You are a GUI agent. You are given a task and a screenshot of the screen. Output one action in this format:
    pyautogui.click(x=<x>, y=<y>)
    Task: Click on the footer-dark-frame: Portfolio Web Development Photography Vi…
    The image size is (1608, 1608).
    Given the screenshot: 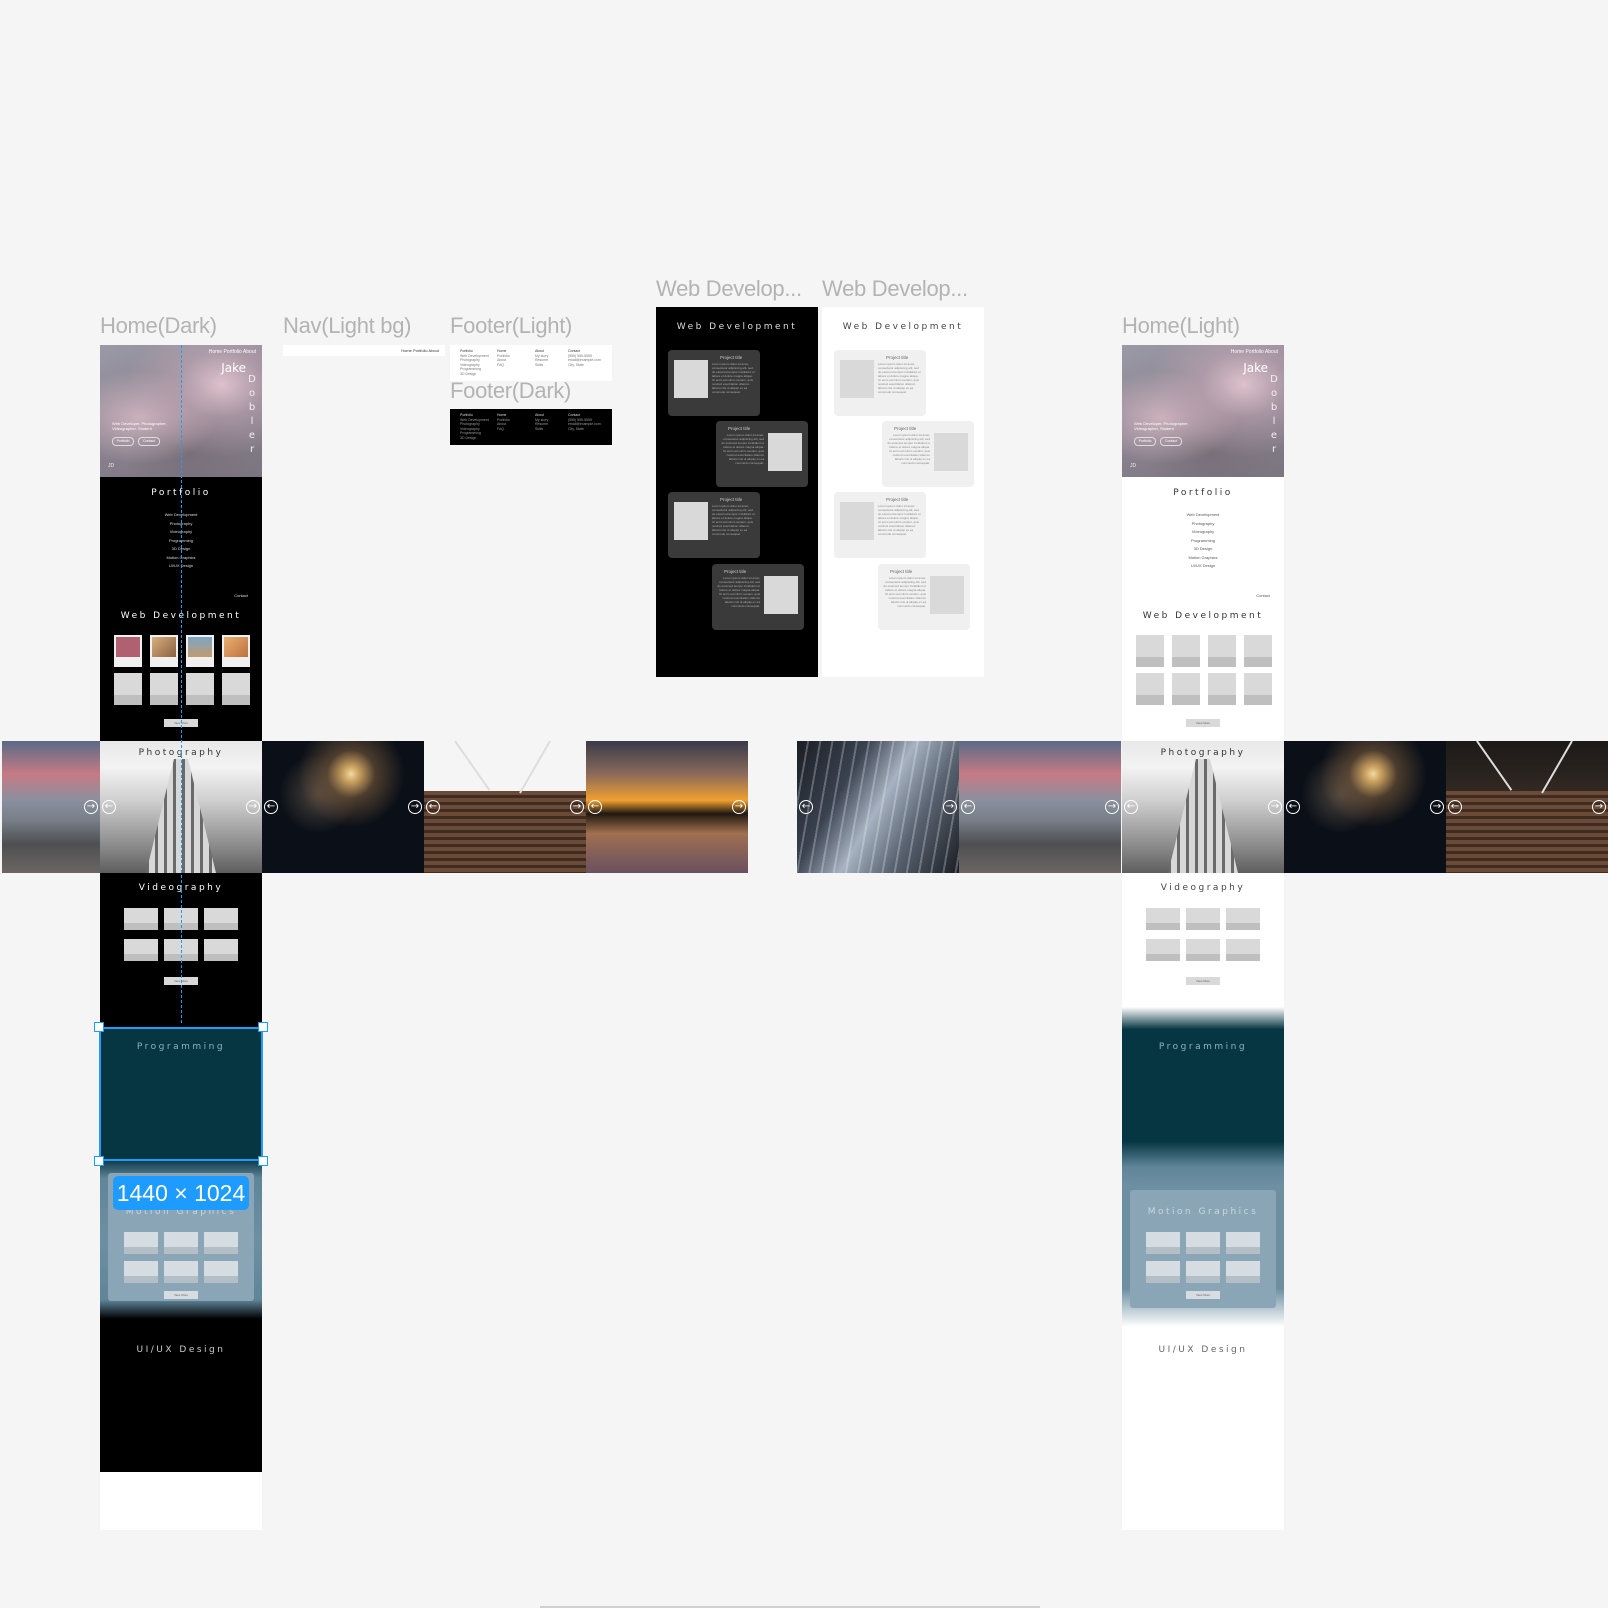 What is the action you would take?
    pyautogui.click(x=531, y=427)
    